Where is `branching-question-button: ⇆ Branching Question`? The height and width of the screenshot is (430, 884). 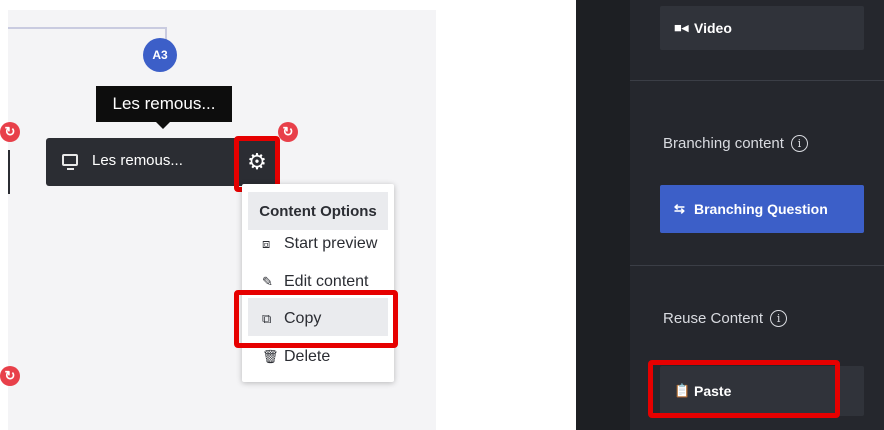
branching-question-button: ⇆ Branching Question is located at coordinates (762, 209).